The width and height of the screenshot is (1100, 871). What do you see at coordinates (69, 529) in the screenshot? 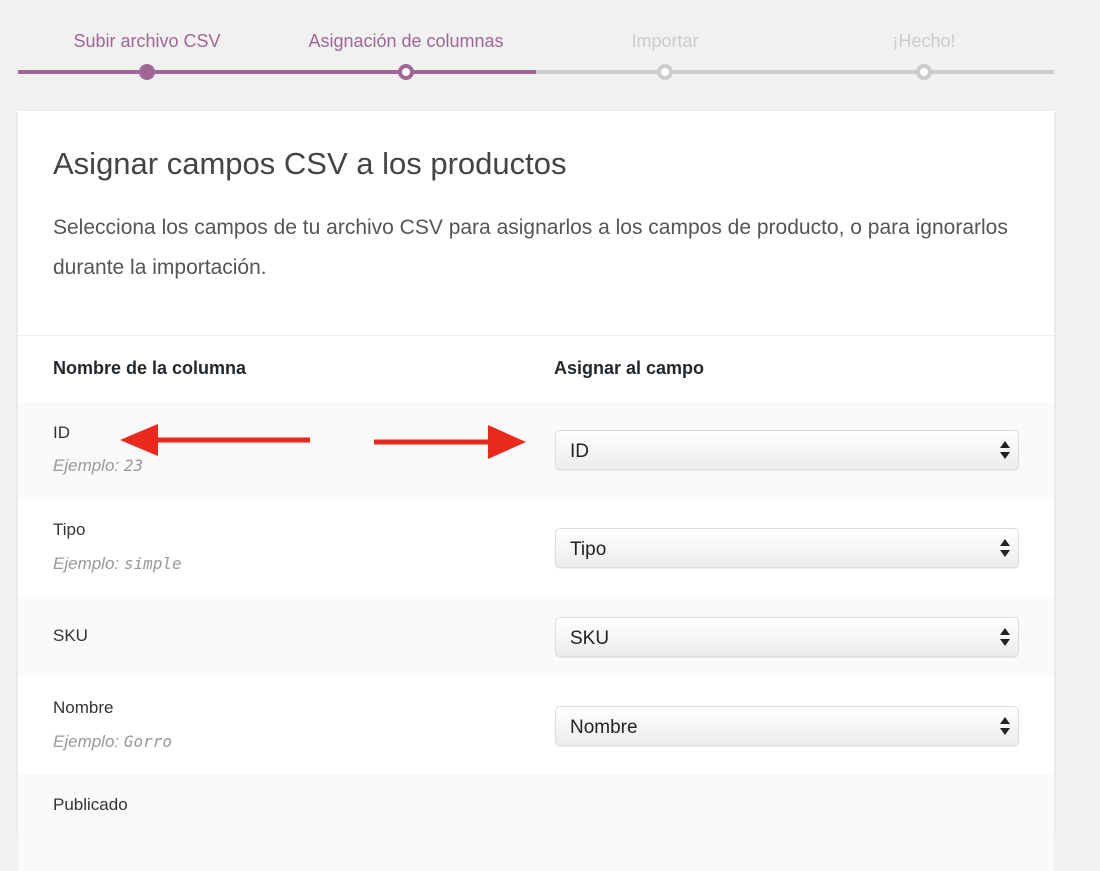
I see `column-name: Tipo` at bounding box center [69, 529].